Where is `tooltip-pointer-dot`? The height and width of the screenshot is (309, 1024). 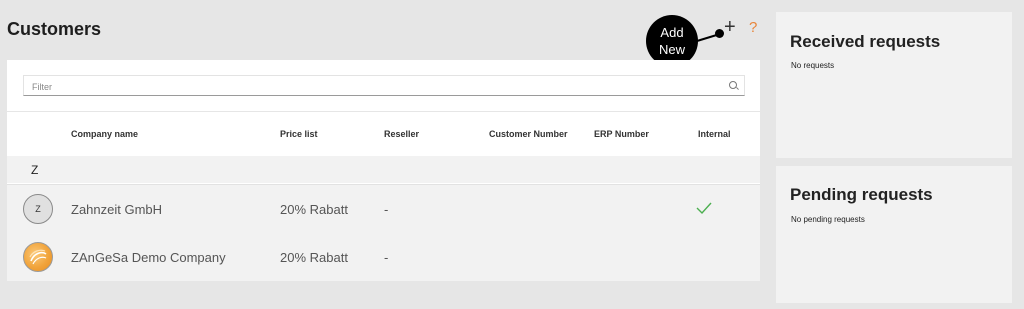 tooltip-pointer-dot is located at coordinates (719, 33).